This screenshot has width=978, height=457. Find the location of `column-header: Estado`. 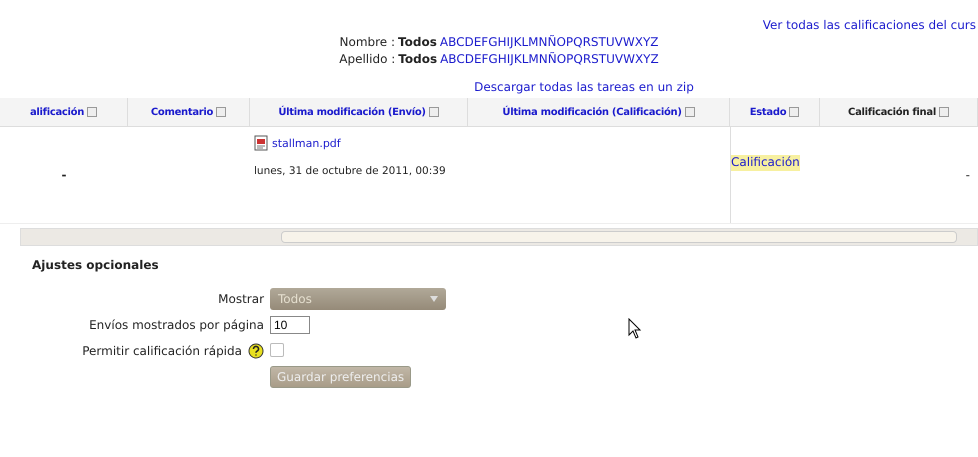

column-header: Estado is located at coordinates (768, 112).